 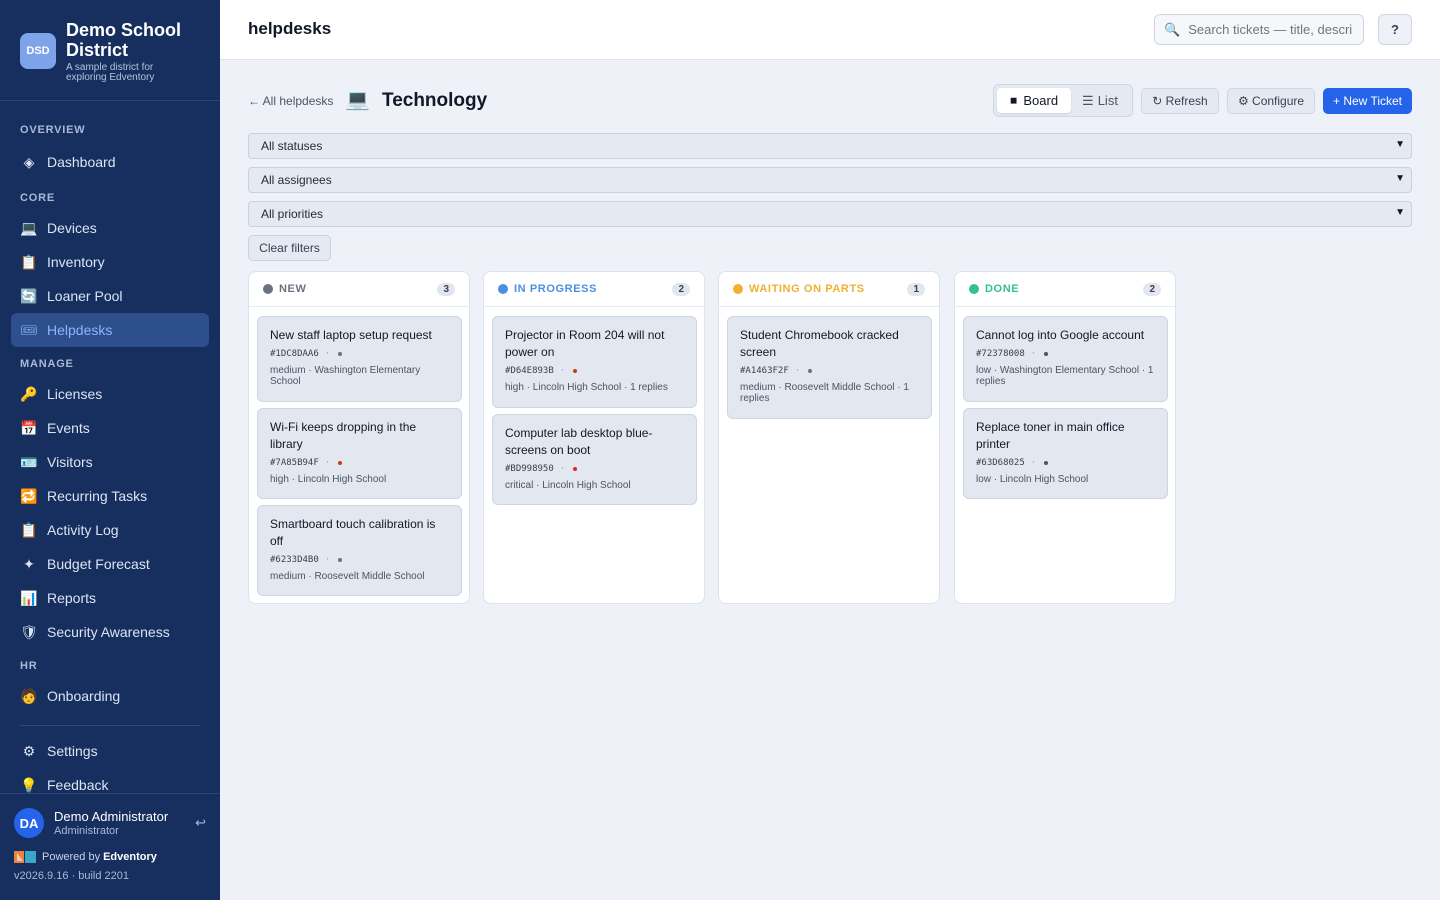 What do you see at coordinates (529, 469) in the screenshot?
I see `ticket-id: #BD998950` at bounding box center [529, 469].